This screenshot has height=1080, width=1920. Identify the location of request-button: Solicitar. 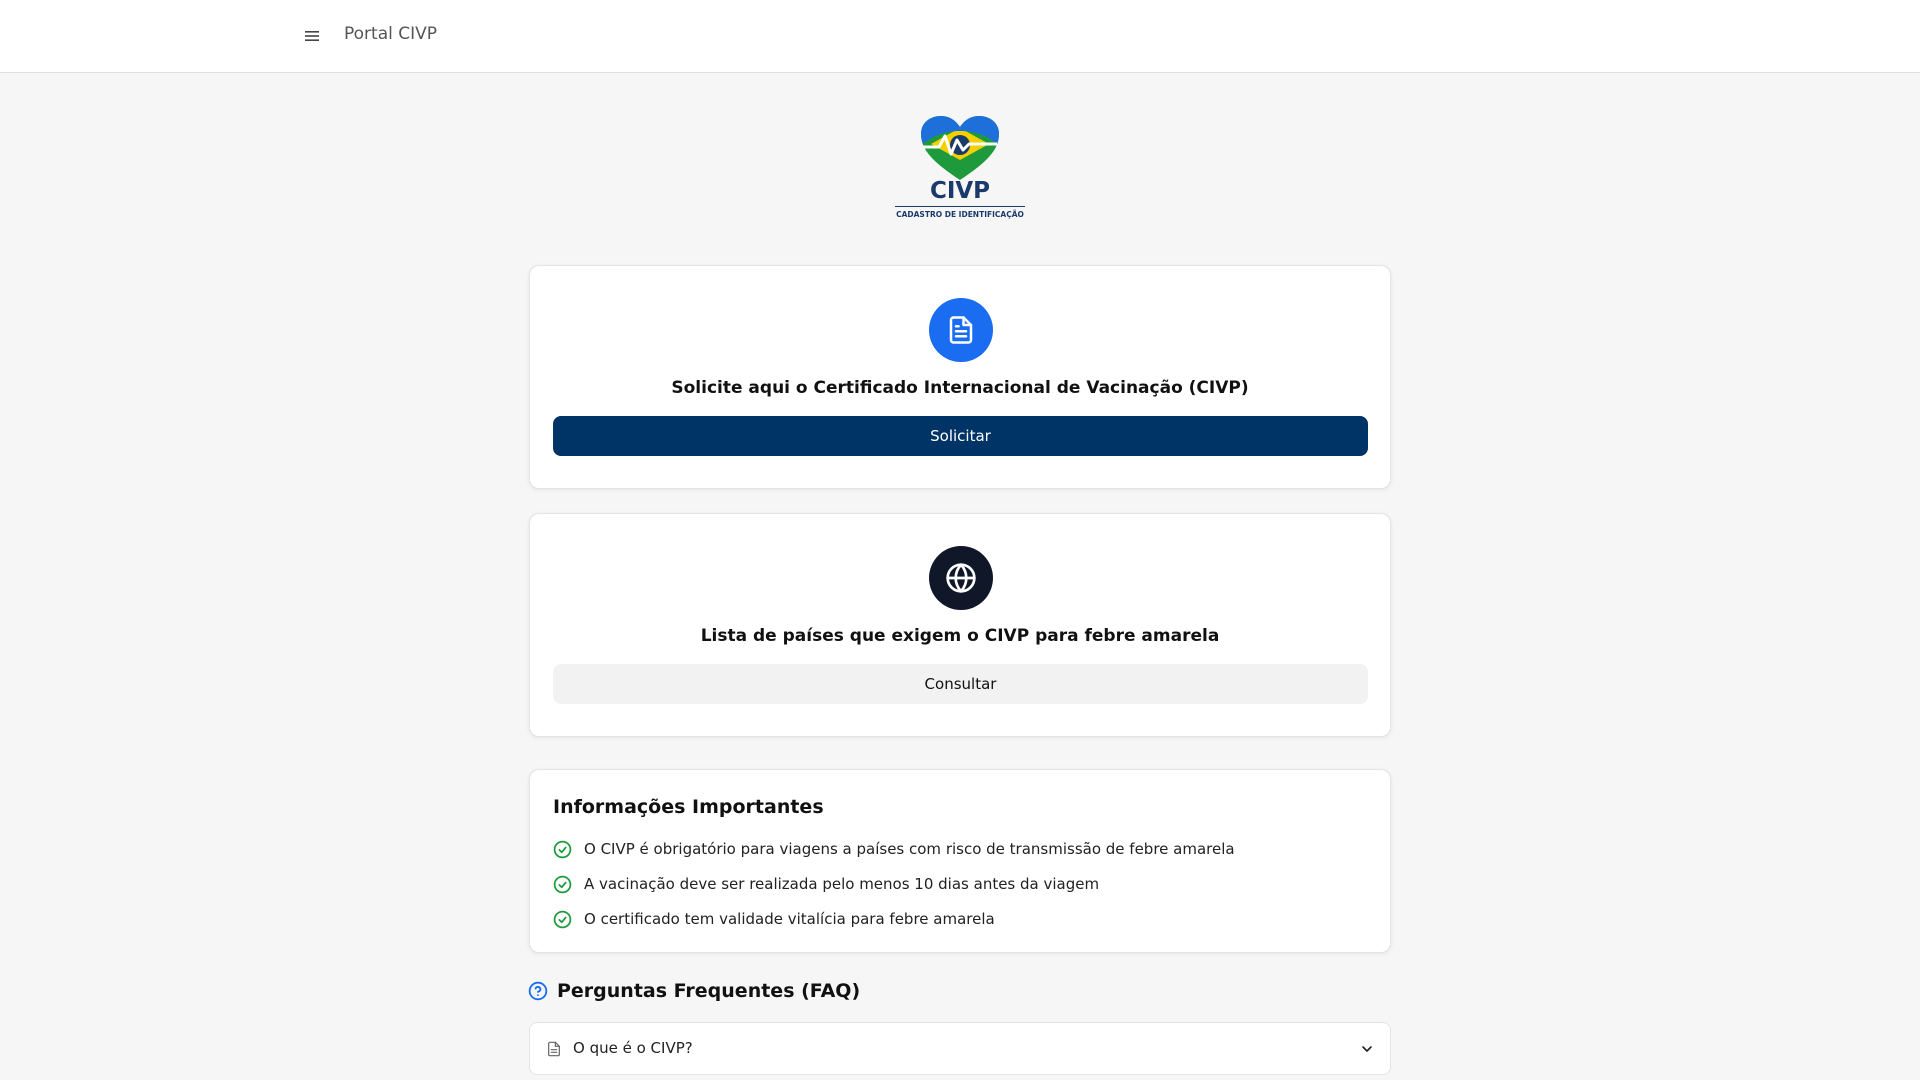
(960, 436).